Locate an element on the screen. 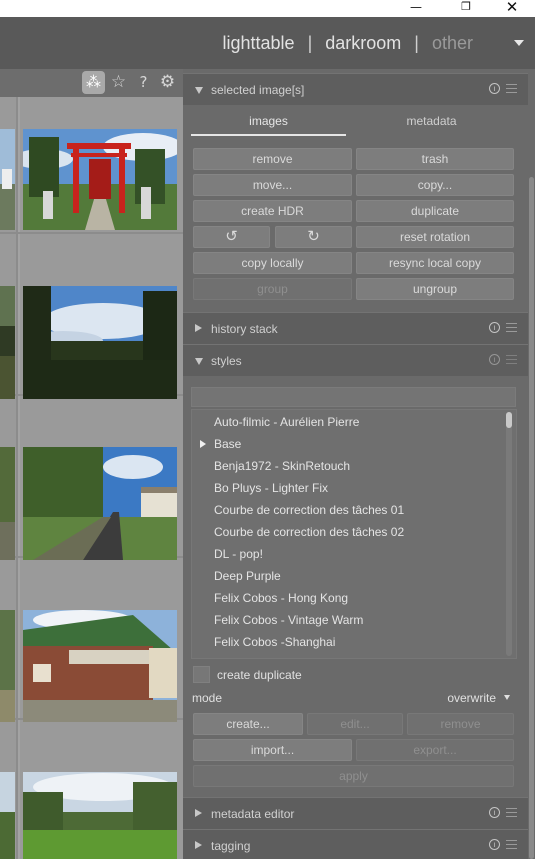 The image size is (535, 859). duplicate-button: duplicate is located at coordinates (435, 211).